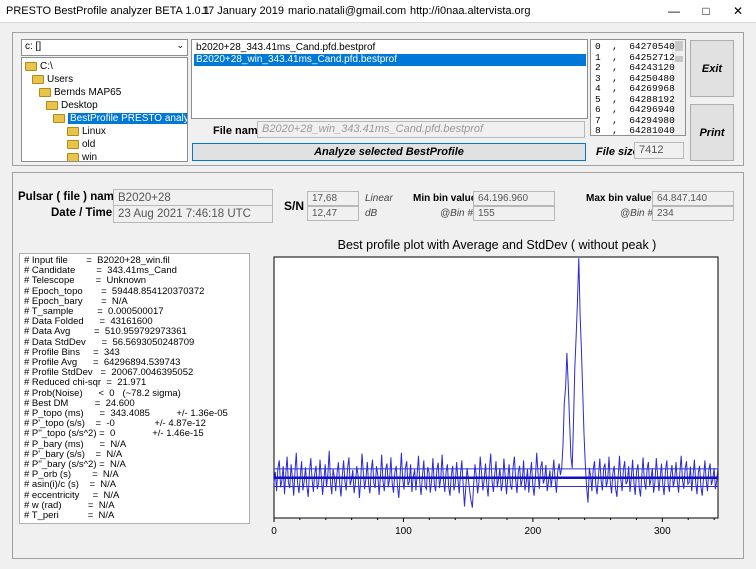  What do you see at coordinates (88, 92) in the screenshot?
I see `dir-item-label: Bernds MAP65` at bounding box center [88, 92].